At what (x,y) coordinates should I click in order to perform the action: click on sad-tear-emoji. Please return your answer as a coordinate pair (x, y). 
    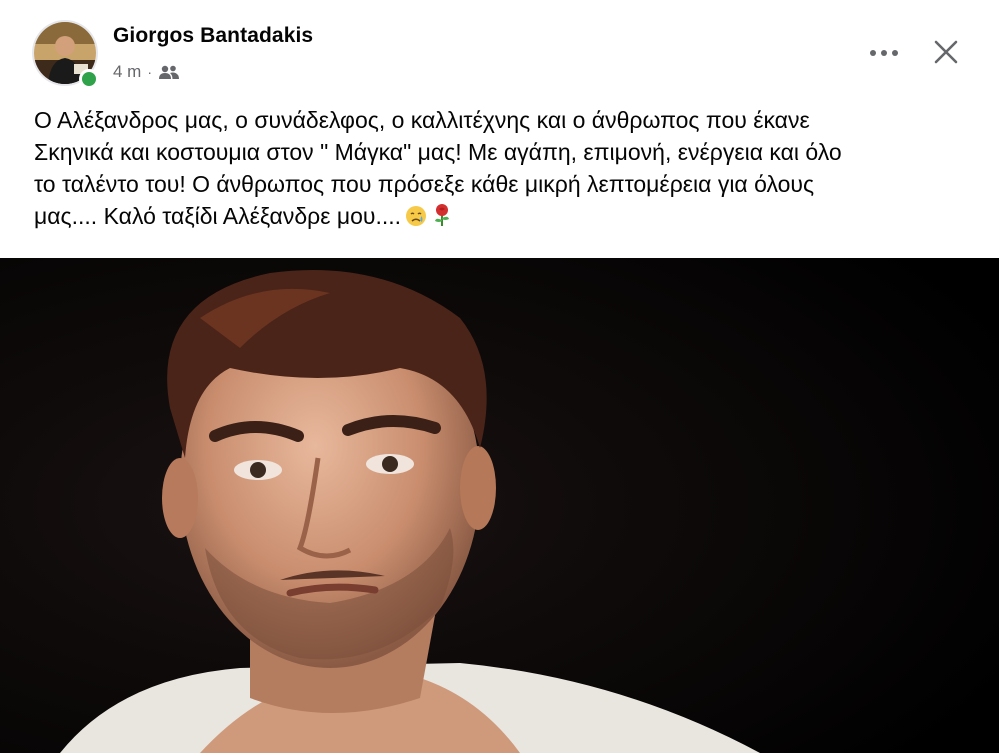
    Looking at the image, I should click on (416, 219).